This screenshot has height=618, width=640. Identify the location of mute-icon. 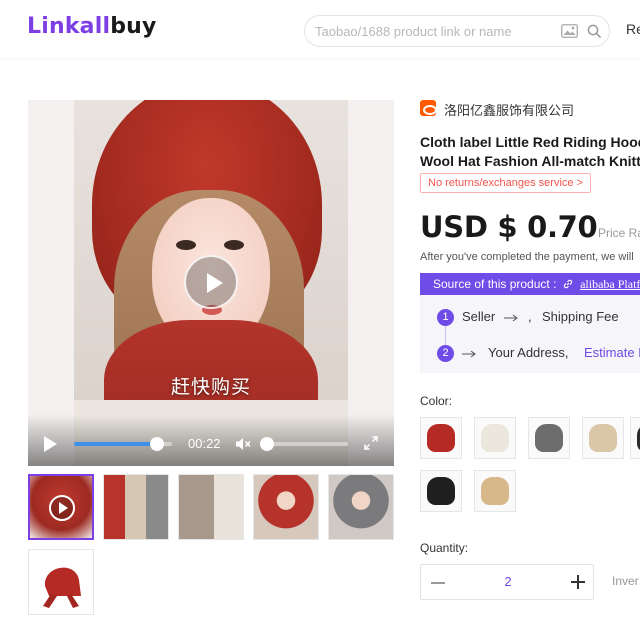
(243, 444).